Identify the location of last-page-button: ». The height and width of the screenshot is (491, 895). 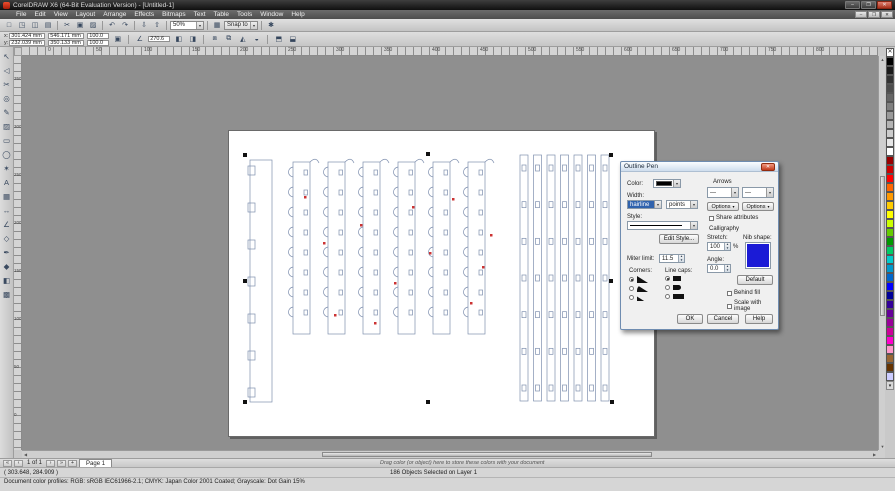
(62, 463).